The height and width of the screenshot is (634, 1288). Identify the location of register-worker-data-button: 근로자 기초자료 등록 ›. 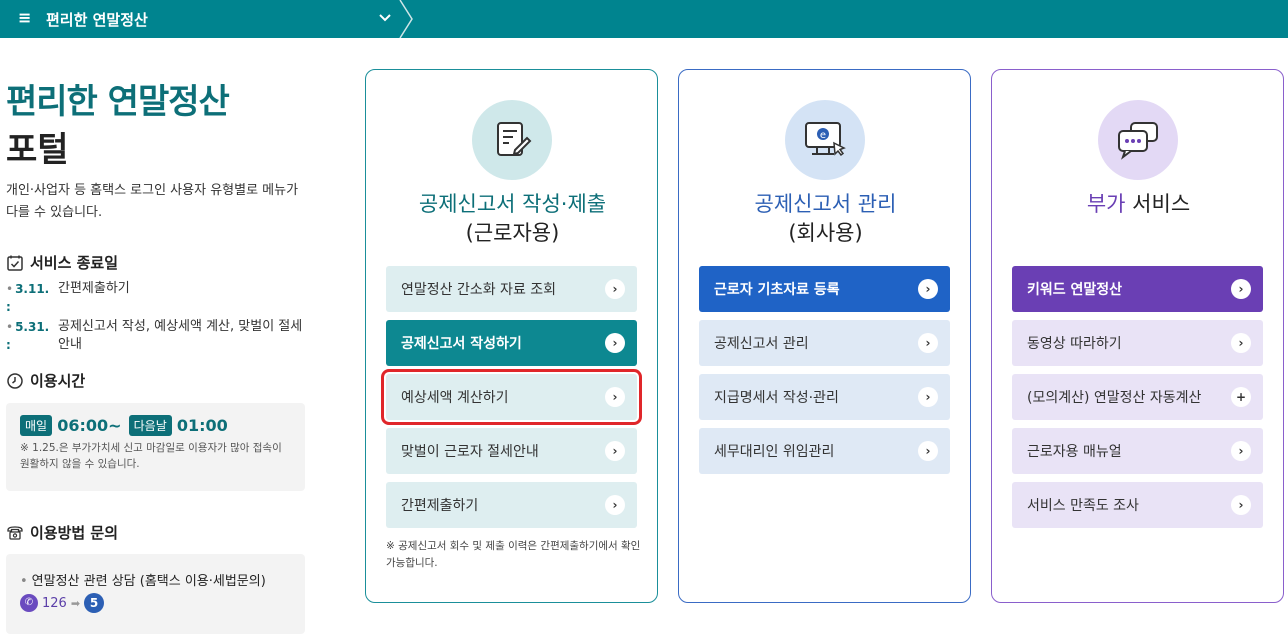
(824, 289).